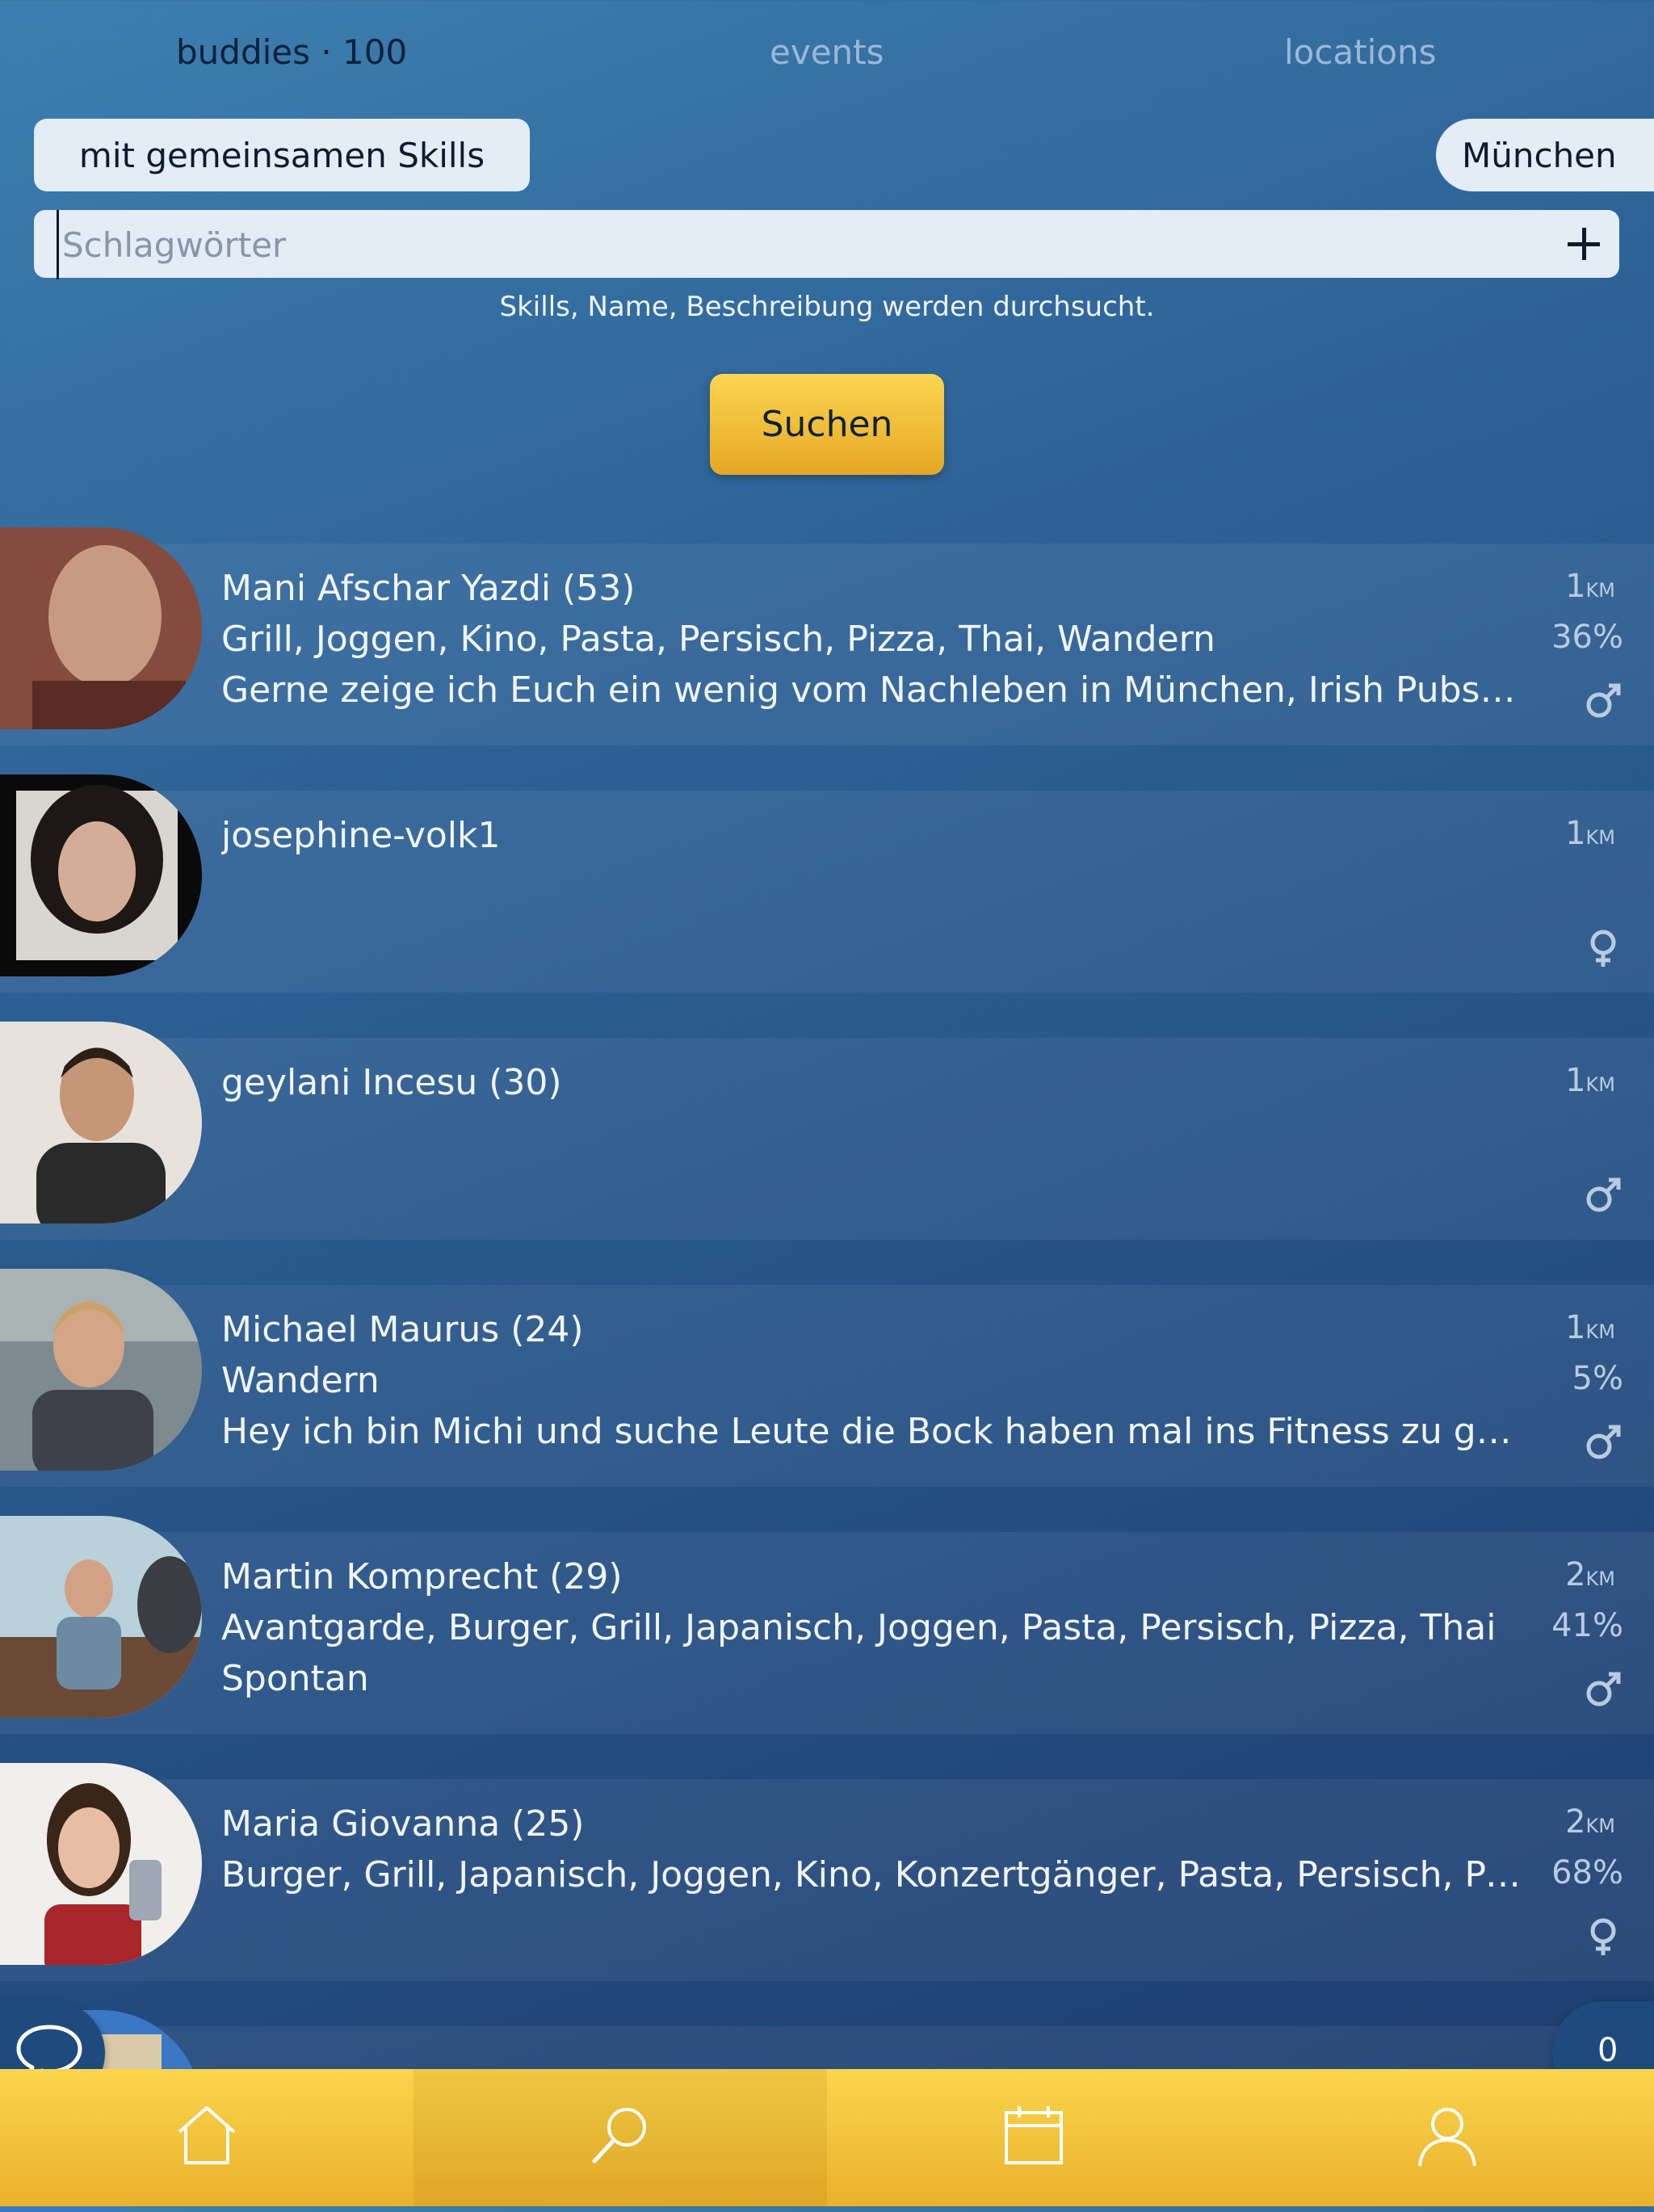 The width and height of the screenshot is (1654, 2212). I want to click on search-button: Suchen, so click(827, 424).